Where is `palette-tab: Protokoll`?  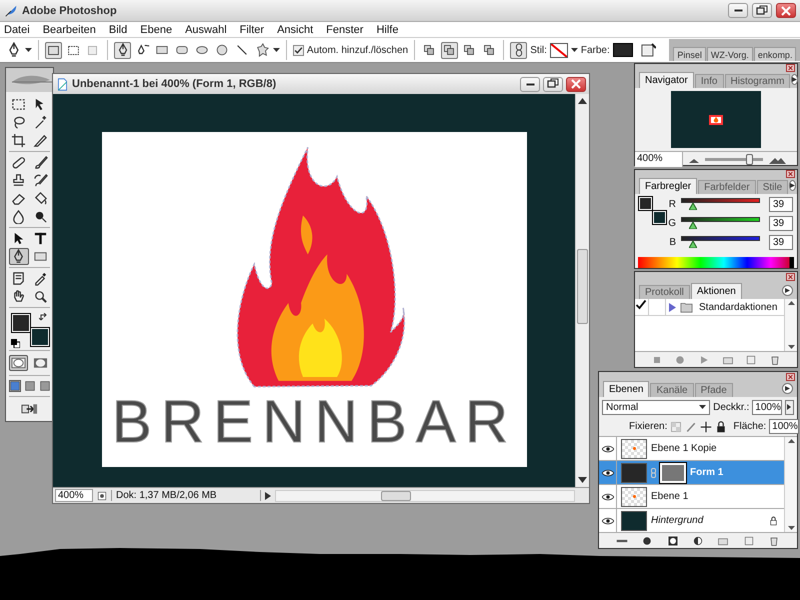 palette-tab: Protokoll is located at coordinates (664, 292).